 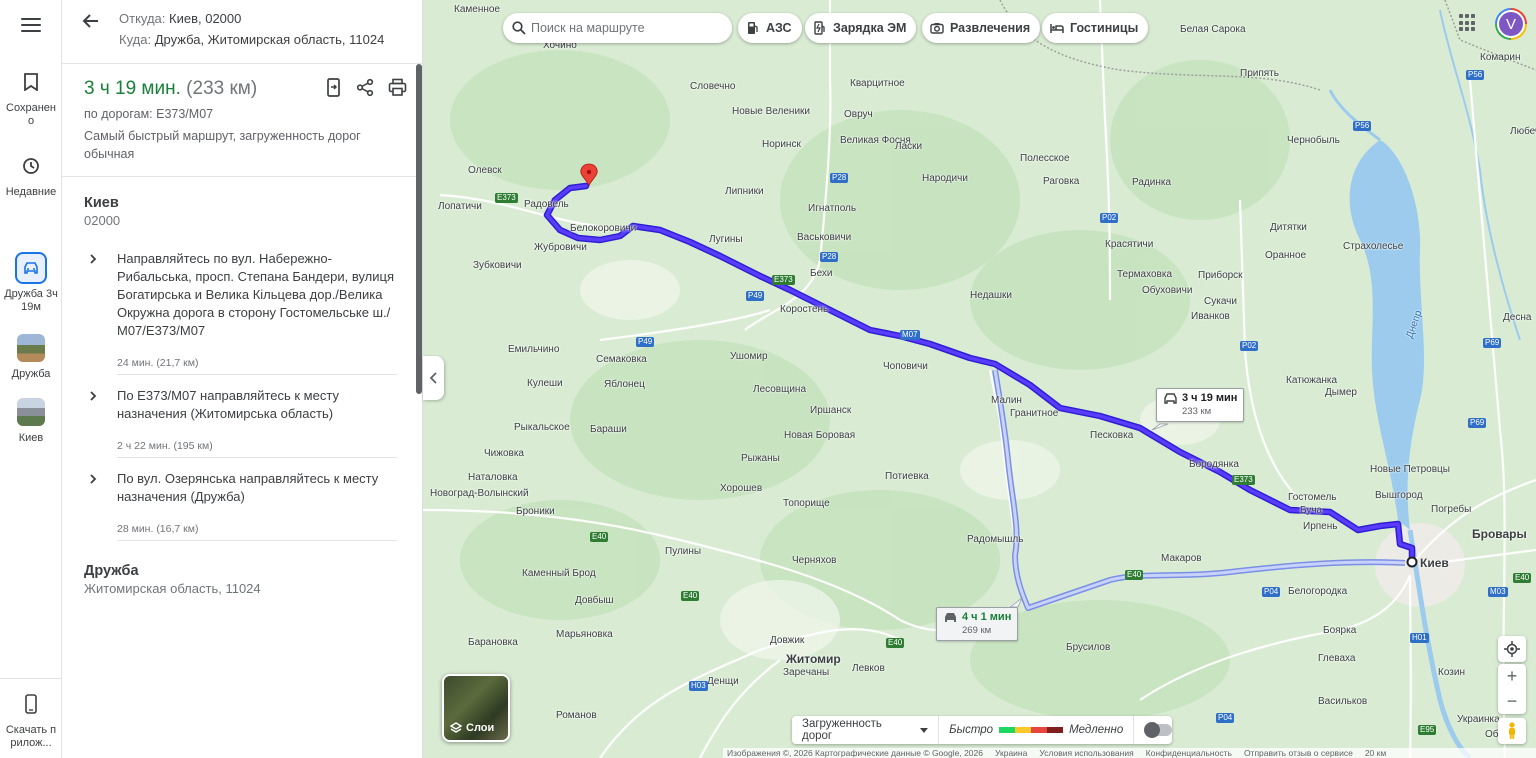 I want to click on footer-scale: 20 км, so click(x=1375, y=753).